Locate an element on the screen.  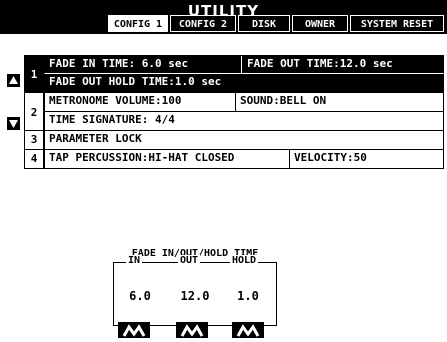
parameter-lock-field: PARAMETER LOCK is located at coordinates (244, 140).